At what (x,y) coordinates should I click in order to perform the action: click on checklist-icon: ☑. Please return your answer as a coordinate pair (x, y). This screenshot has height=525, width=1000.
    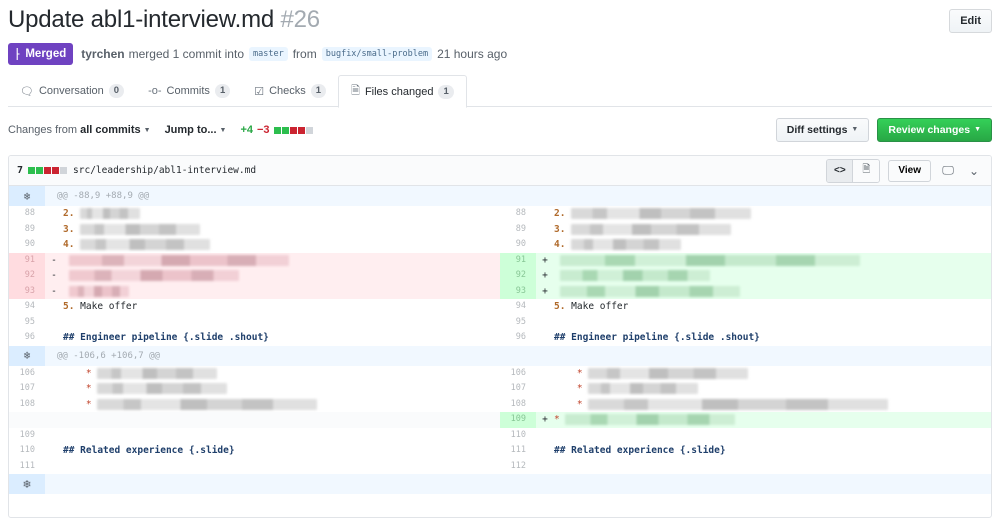
    Looking at the image, I should click on (259, 91).